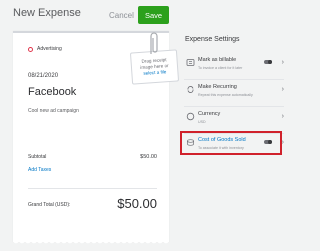 This screenshot has height=251, width=320. Describe the element at coordinates (91, 243) in the screenshot. I see `receipt-torn-edge` at that location.